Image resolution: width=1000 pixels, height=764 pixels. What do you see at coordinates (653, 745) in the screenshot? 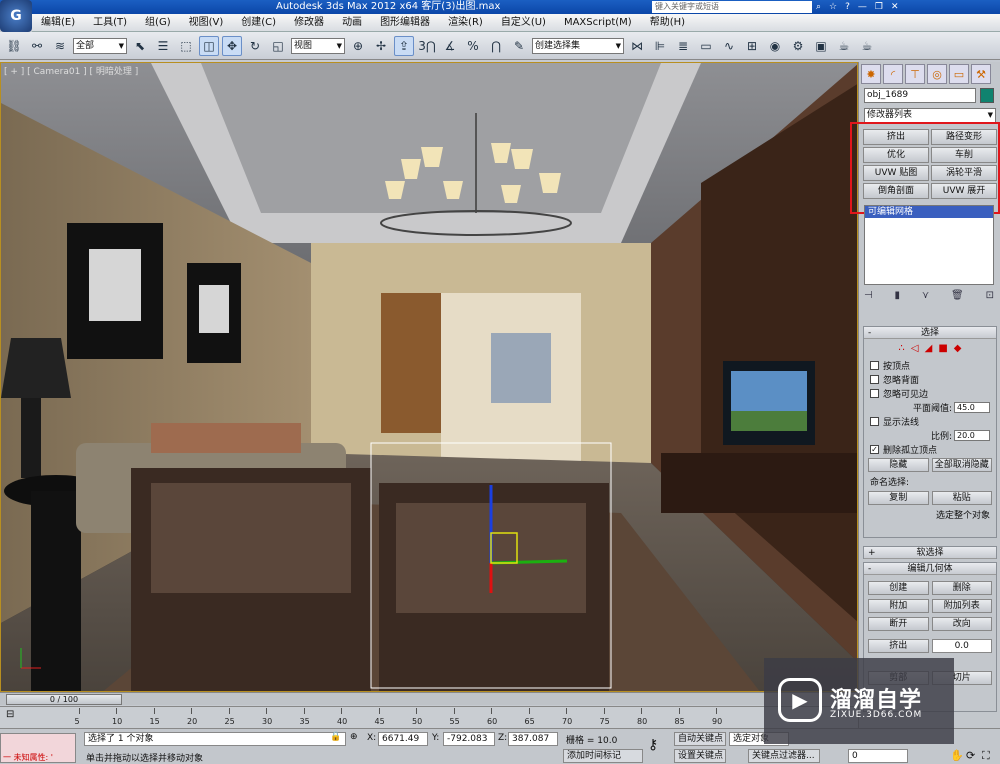
I see `key-icon: ⚷` at bounding box center [653, 745].